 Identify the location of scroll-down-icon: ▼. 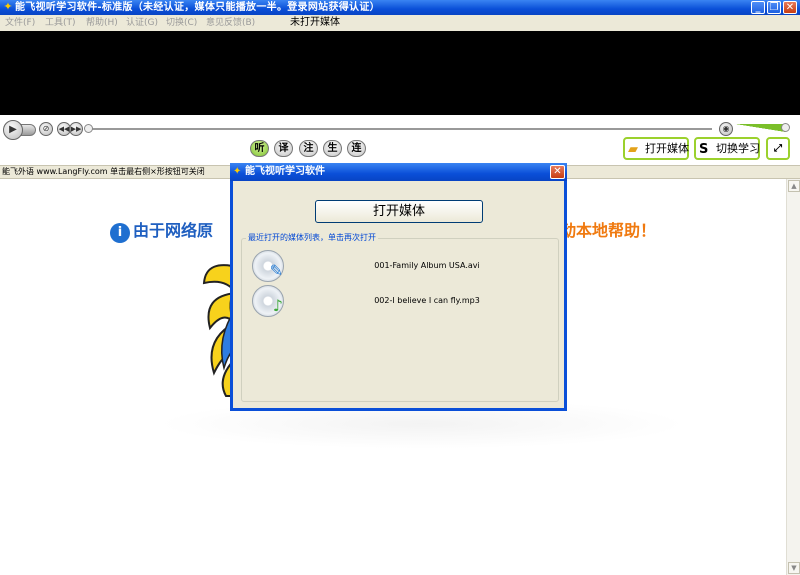
(794, 568).